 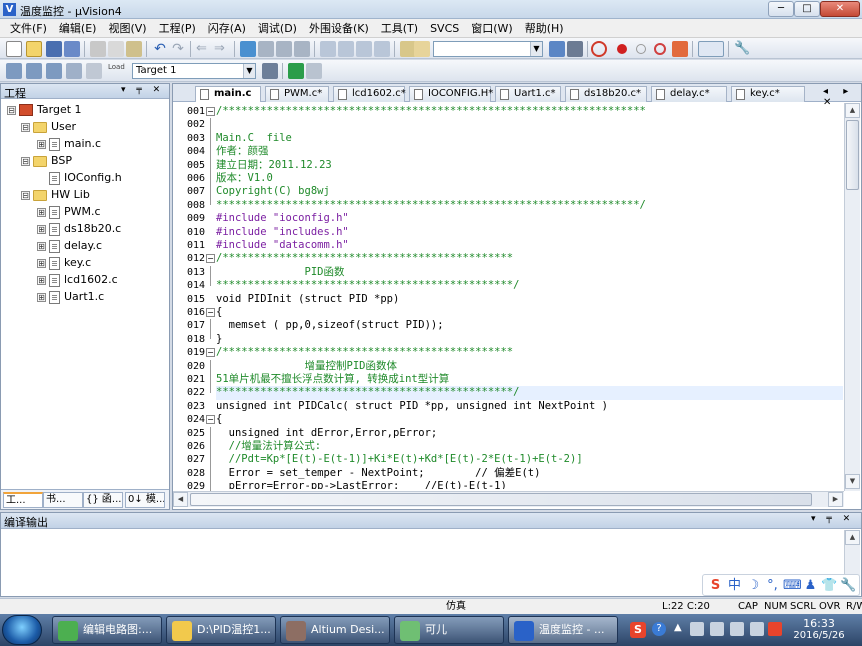 What do you see at coordinates (69, 245) in the screenshot?
I see `tree-item: ⊞ delay.c` at bounding box center [69, 245].